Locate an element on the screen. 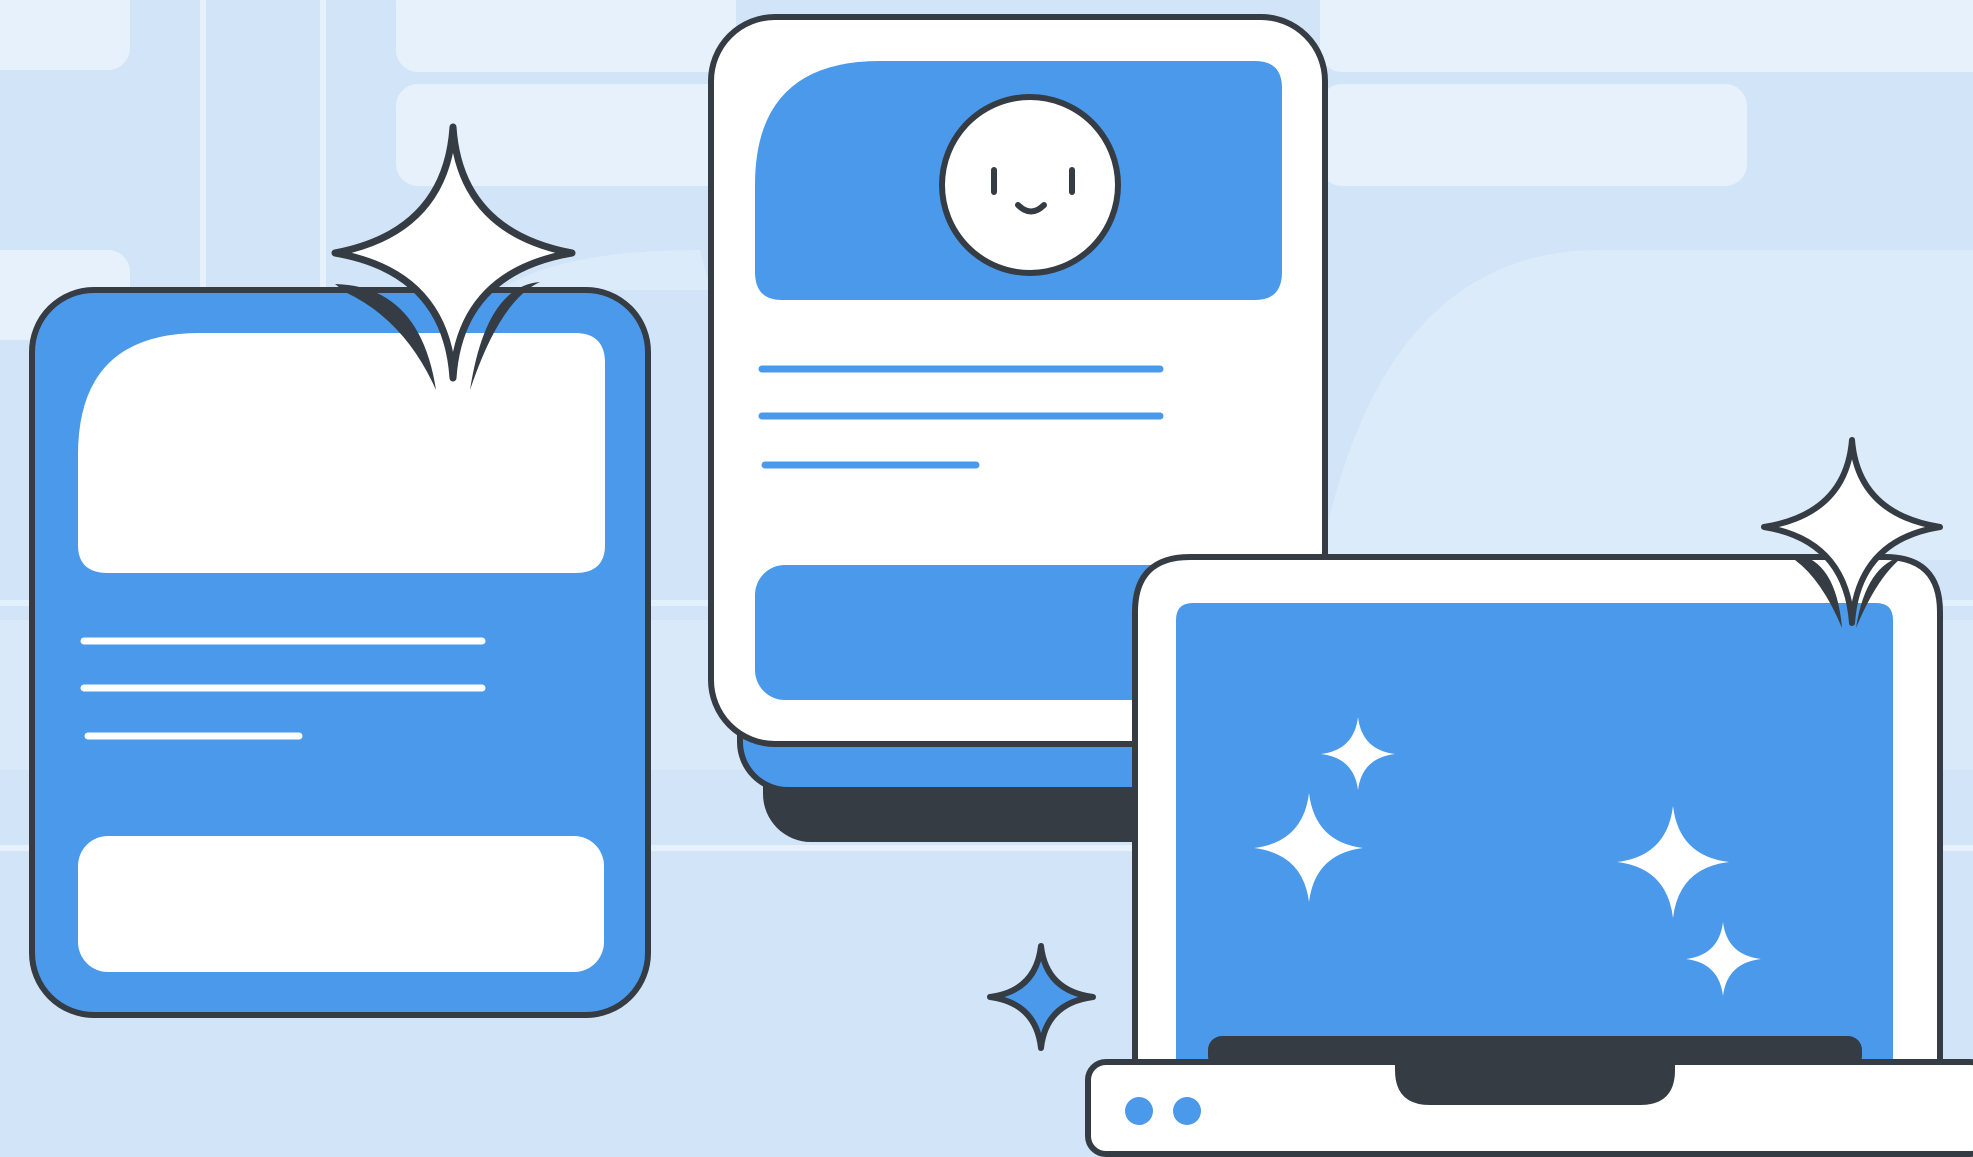 The image size is (1973, 1157). laptop-screen is located at coordinates (1534, 831).